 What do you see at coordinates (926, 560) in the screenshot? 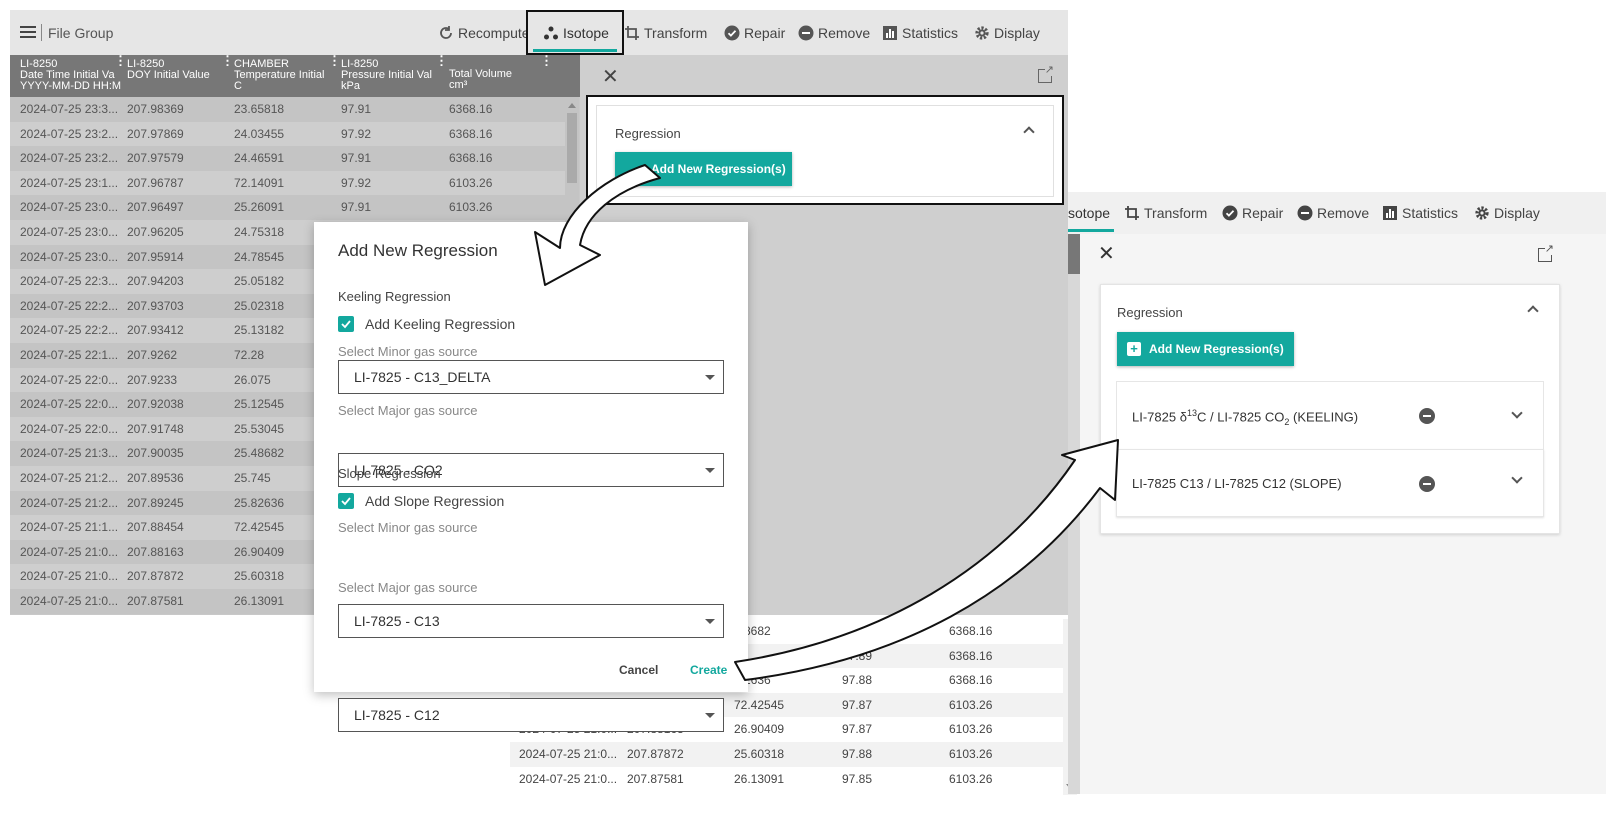
I see `arrow-to-result` at bounding box center [926, 560].